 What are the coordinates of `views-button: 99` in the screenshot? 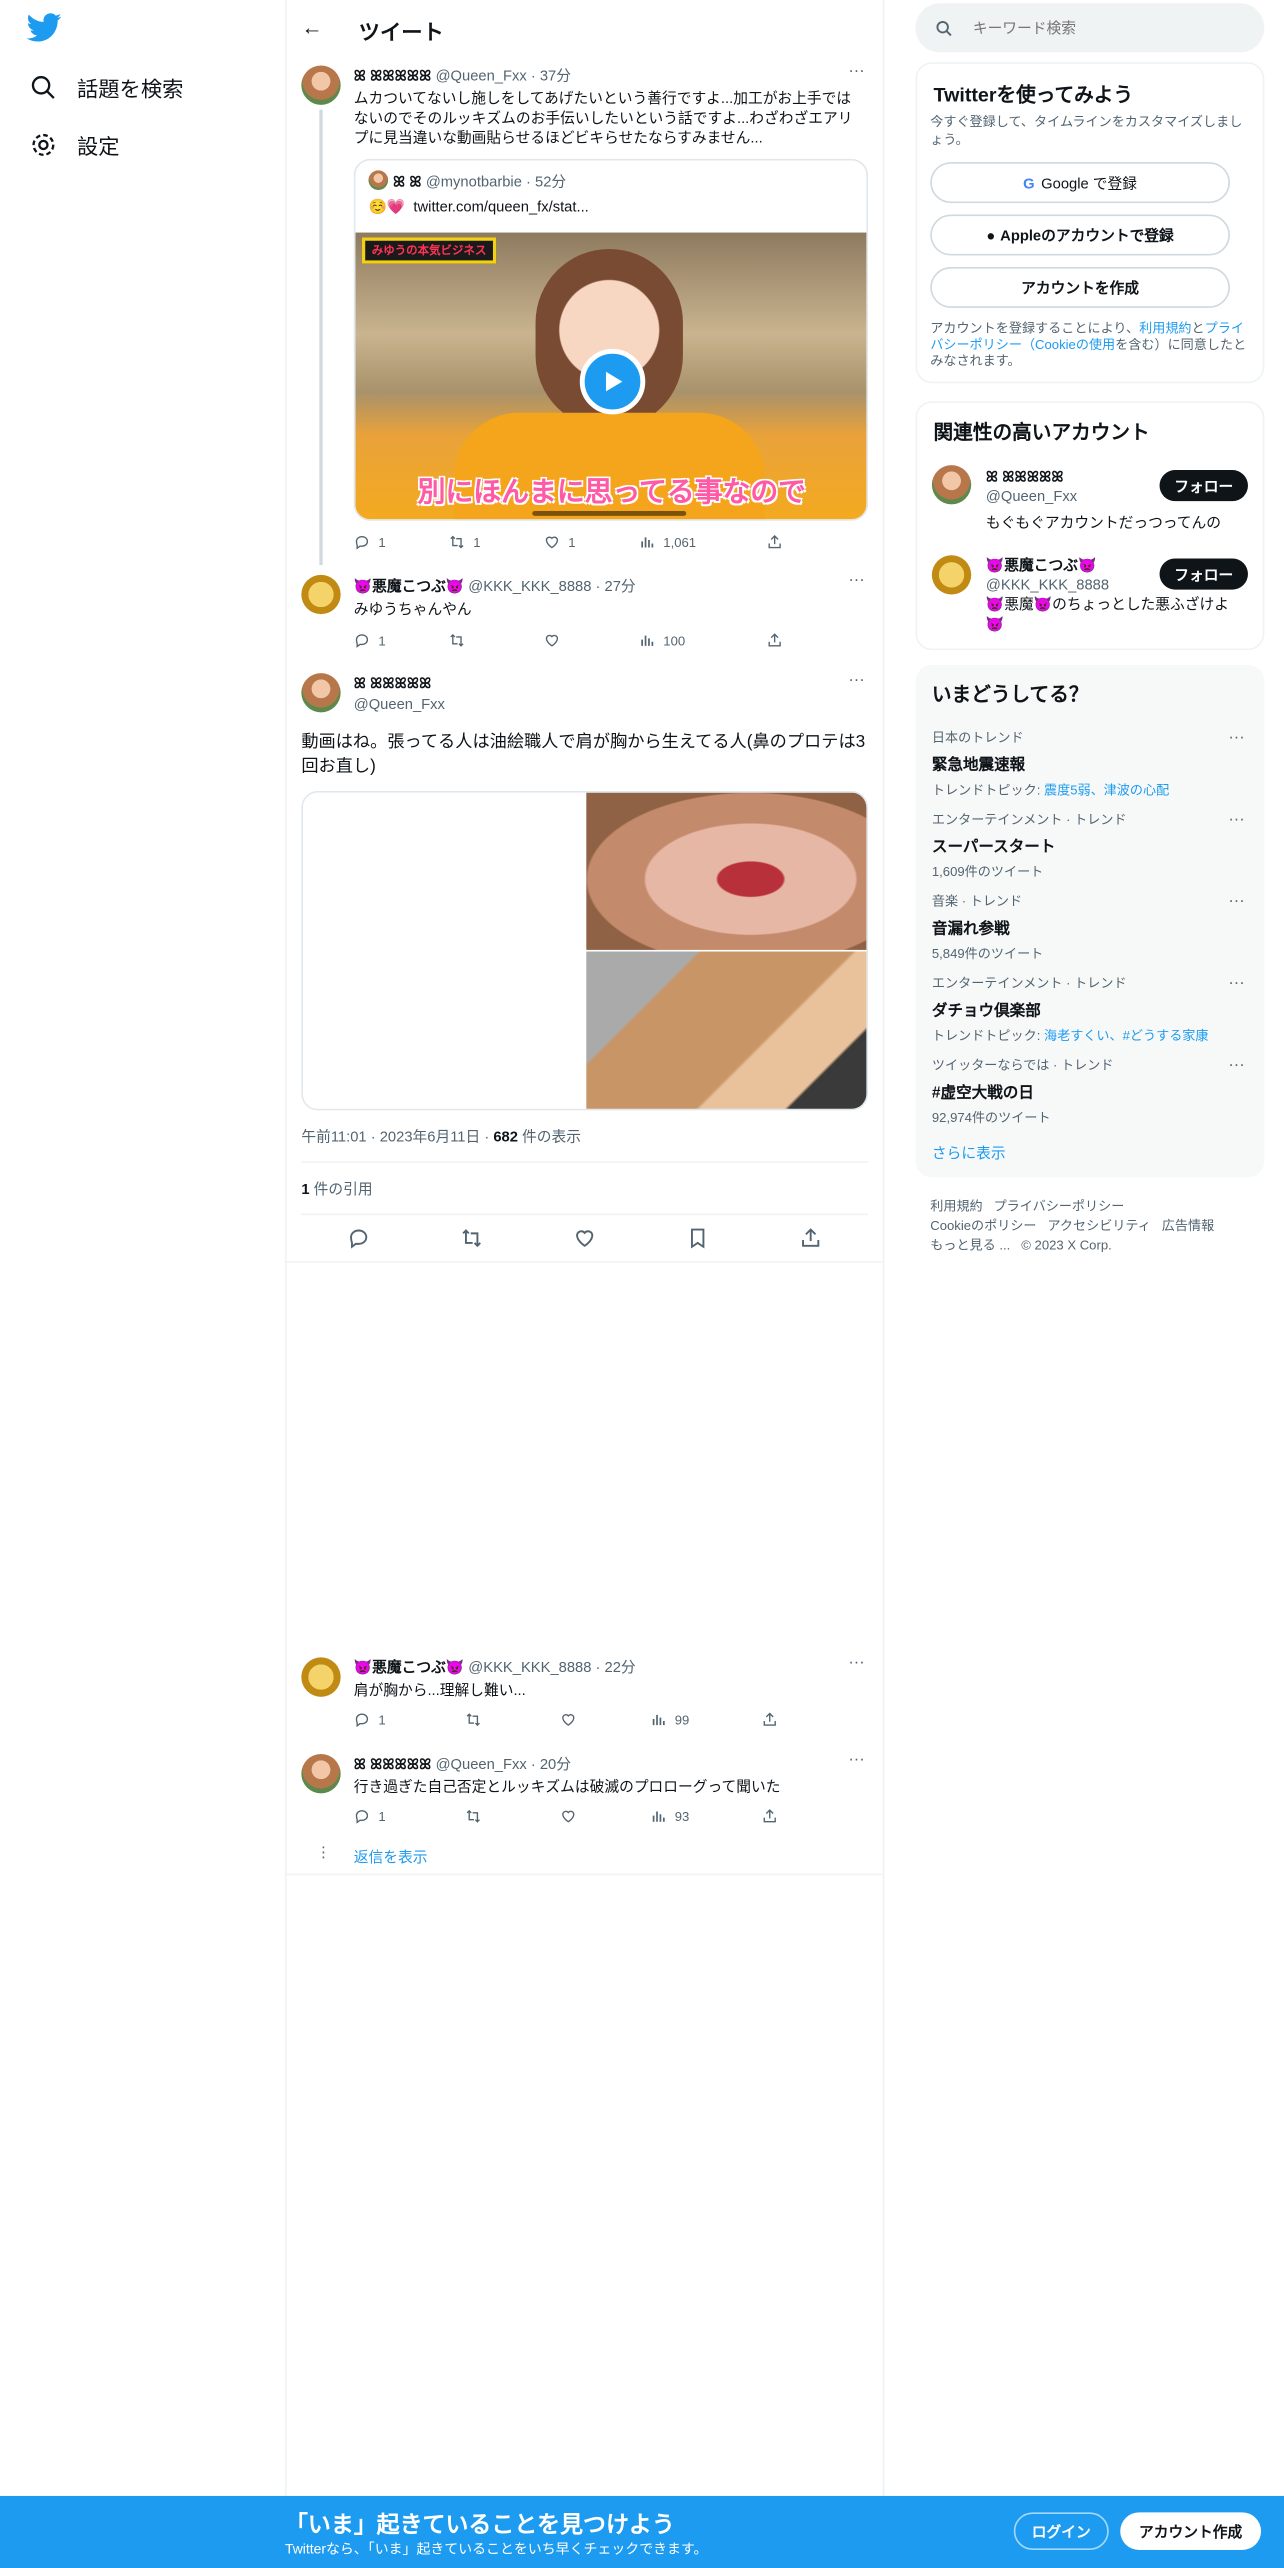 It's located at (705, 1719).